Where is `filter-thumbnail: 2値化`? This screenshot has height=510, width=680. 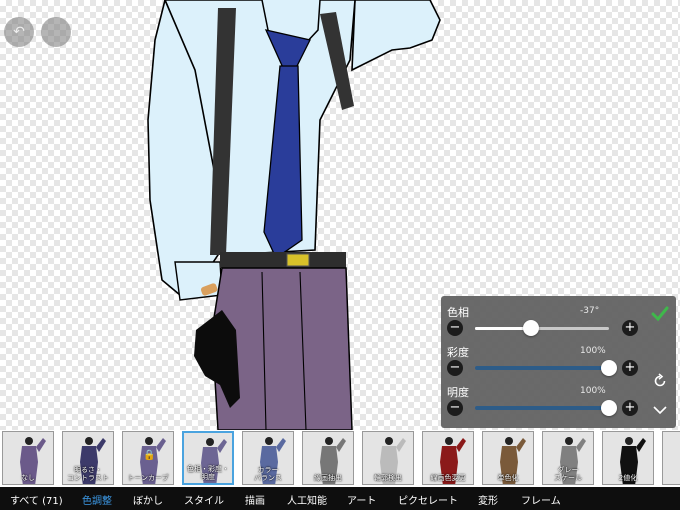 filter-thumbnail: 2値化 is located at coordinates (628, 458).